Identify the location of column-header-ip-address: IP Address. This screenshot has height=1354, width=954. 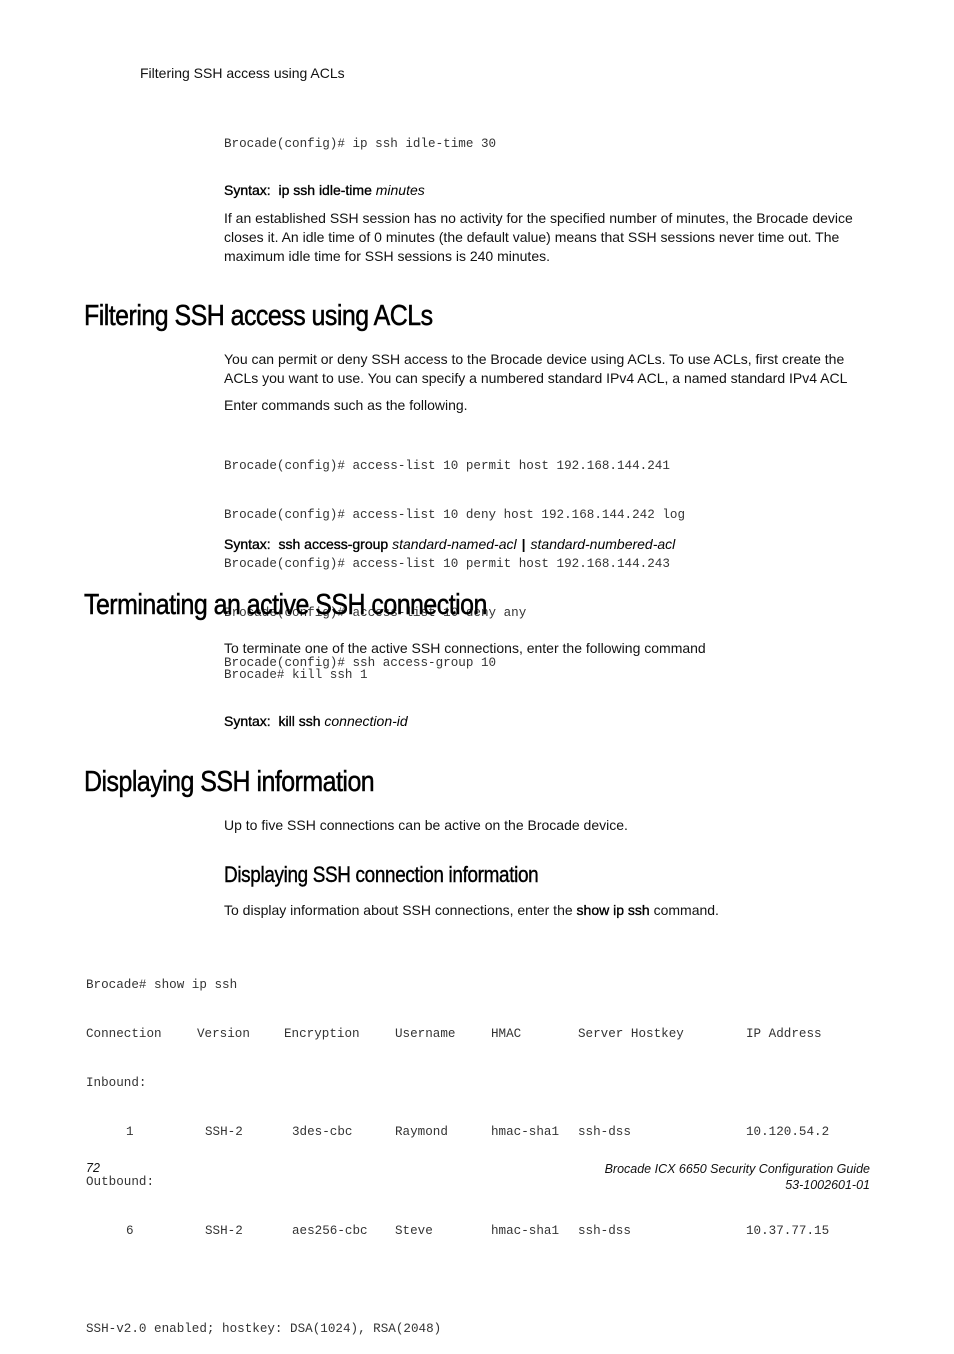
(784, 1034).